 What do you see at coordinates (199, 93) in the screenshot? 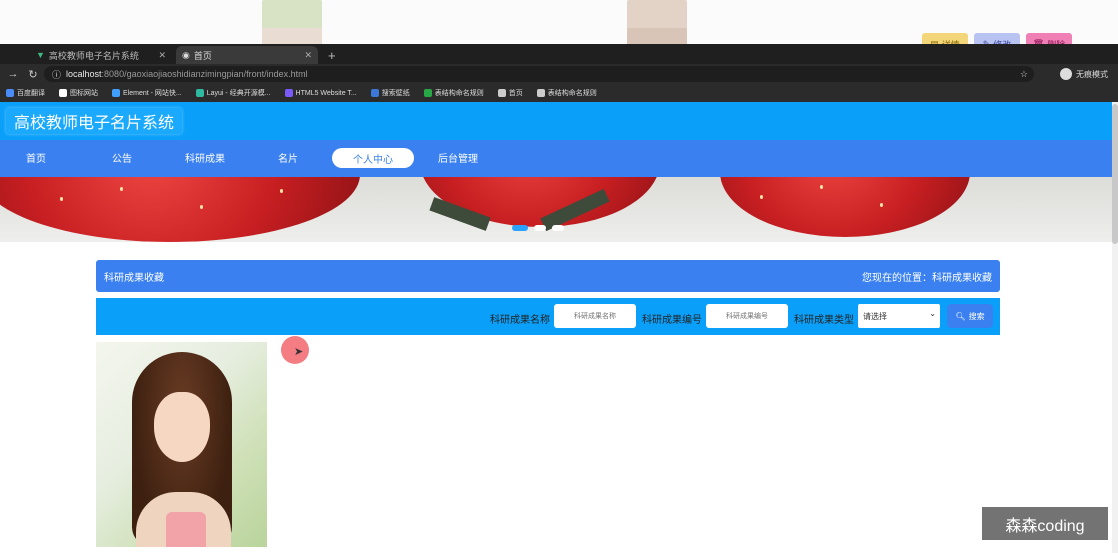
I see `layui-icon` at bounding box center [199, 93].